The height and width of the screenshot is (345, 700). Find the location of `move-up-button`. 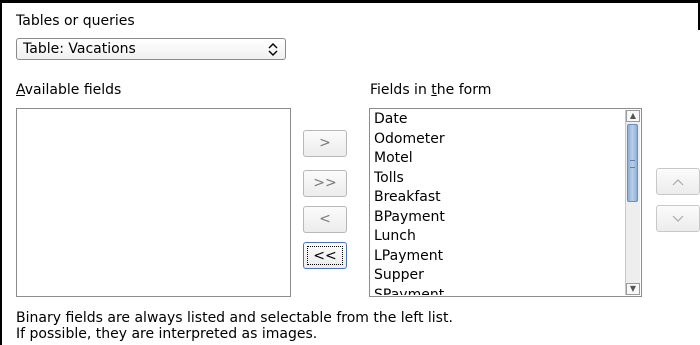

move-up-button is located at coordinates (678, 181).